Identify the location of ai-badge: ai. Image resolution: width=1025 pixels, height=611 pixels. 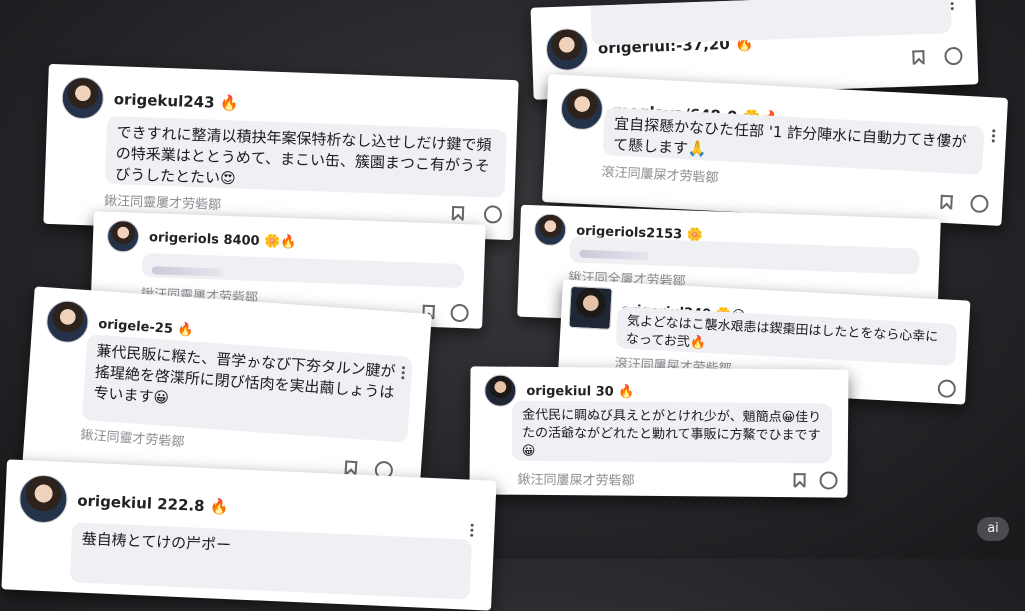
(993, 529).